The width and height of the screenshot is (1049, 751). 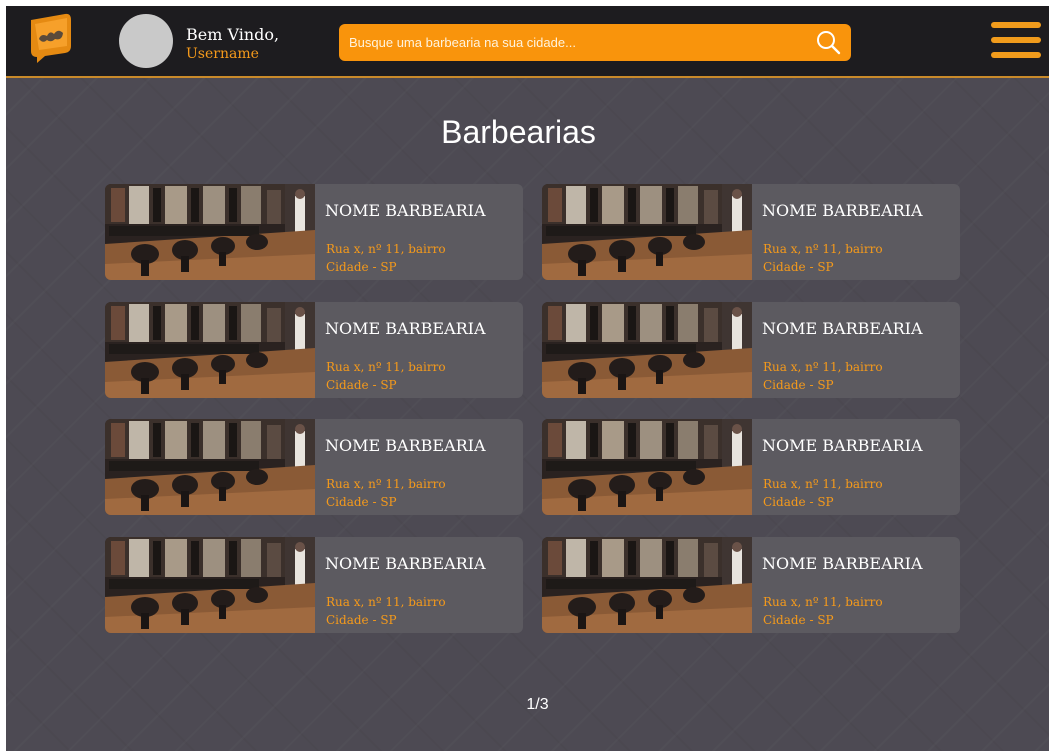 I want to click on welcome-text: Bem Vindo,, so click(x=233, y=34).